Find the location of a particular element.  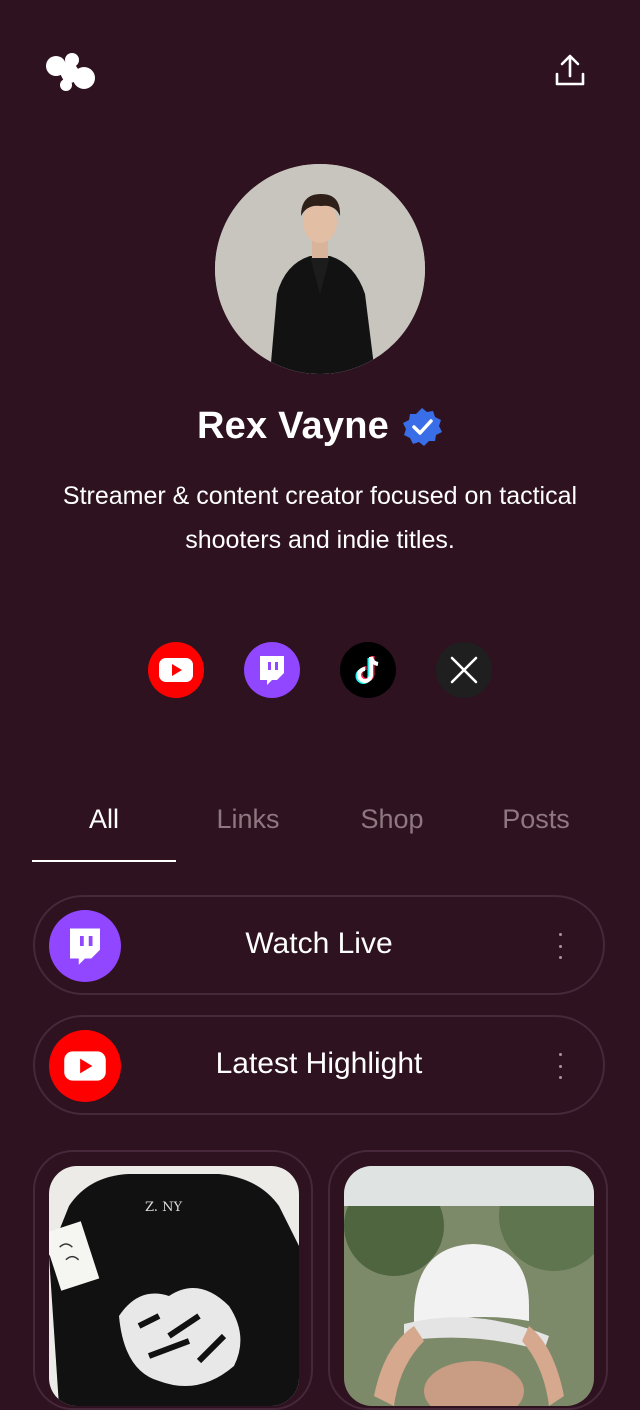

tiktok-icon is located at coordinates (367, 670).